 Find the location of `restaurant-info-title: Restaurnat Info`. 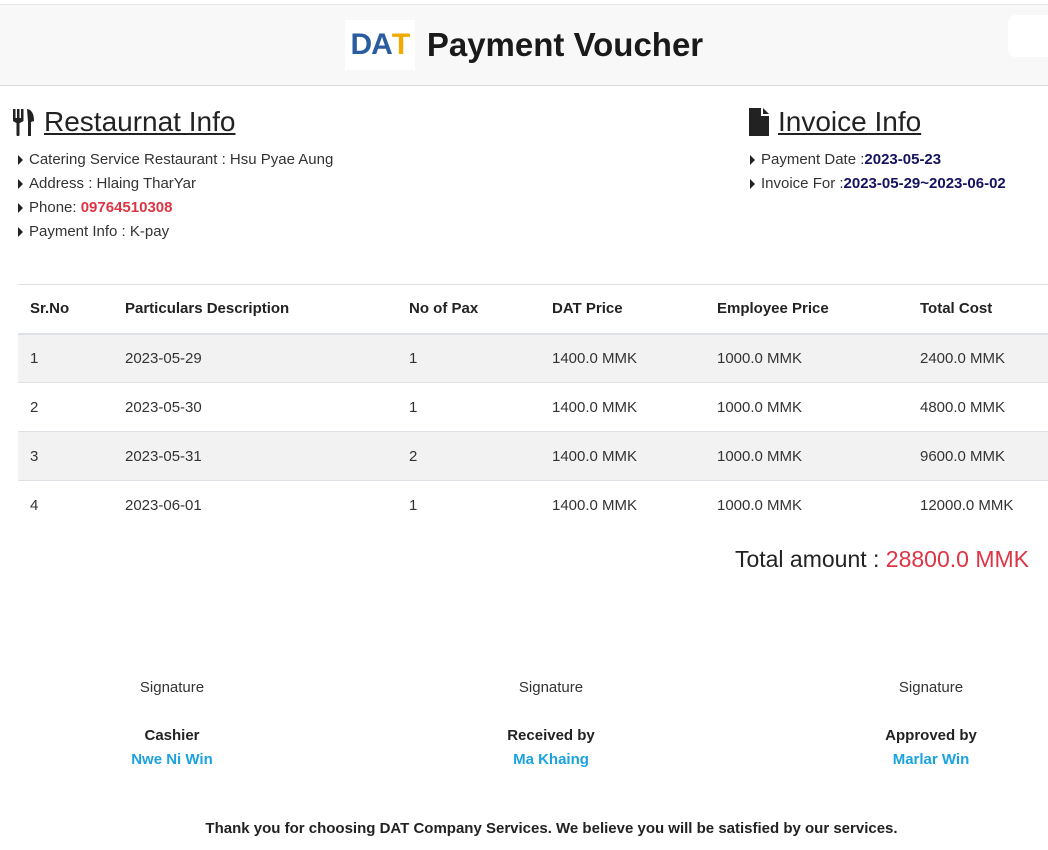

restaurant-info-title: Restaurnat Info is located at coordinates (140, 121).